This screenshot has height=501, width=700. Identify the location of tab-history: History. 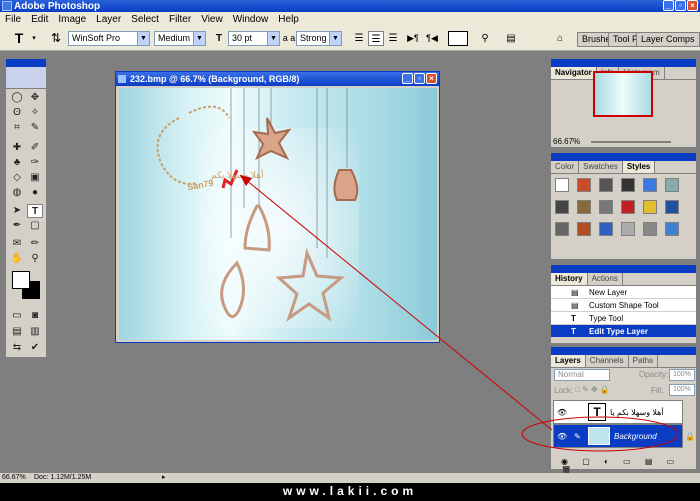
(569, 279).